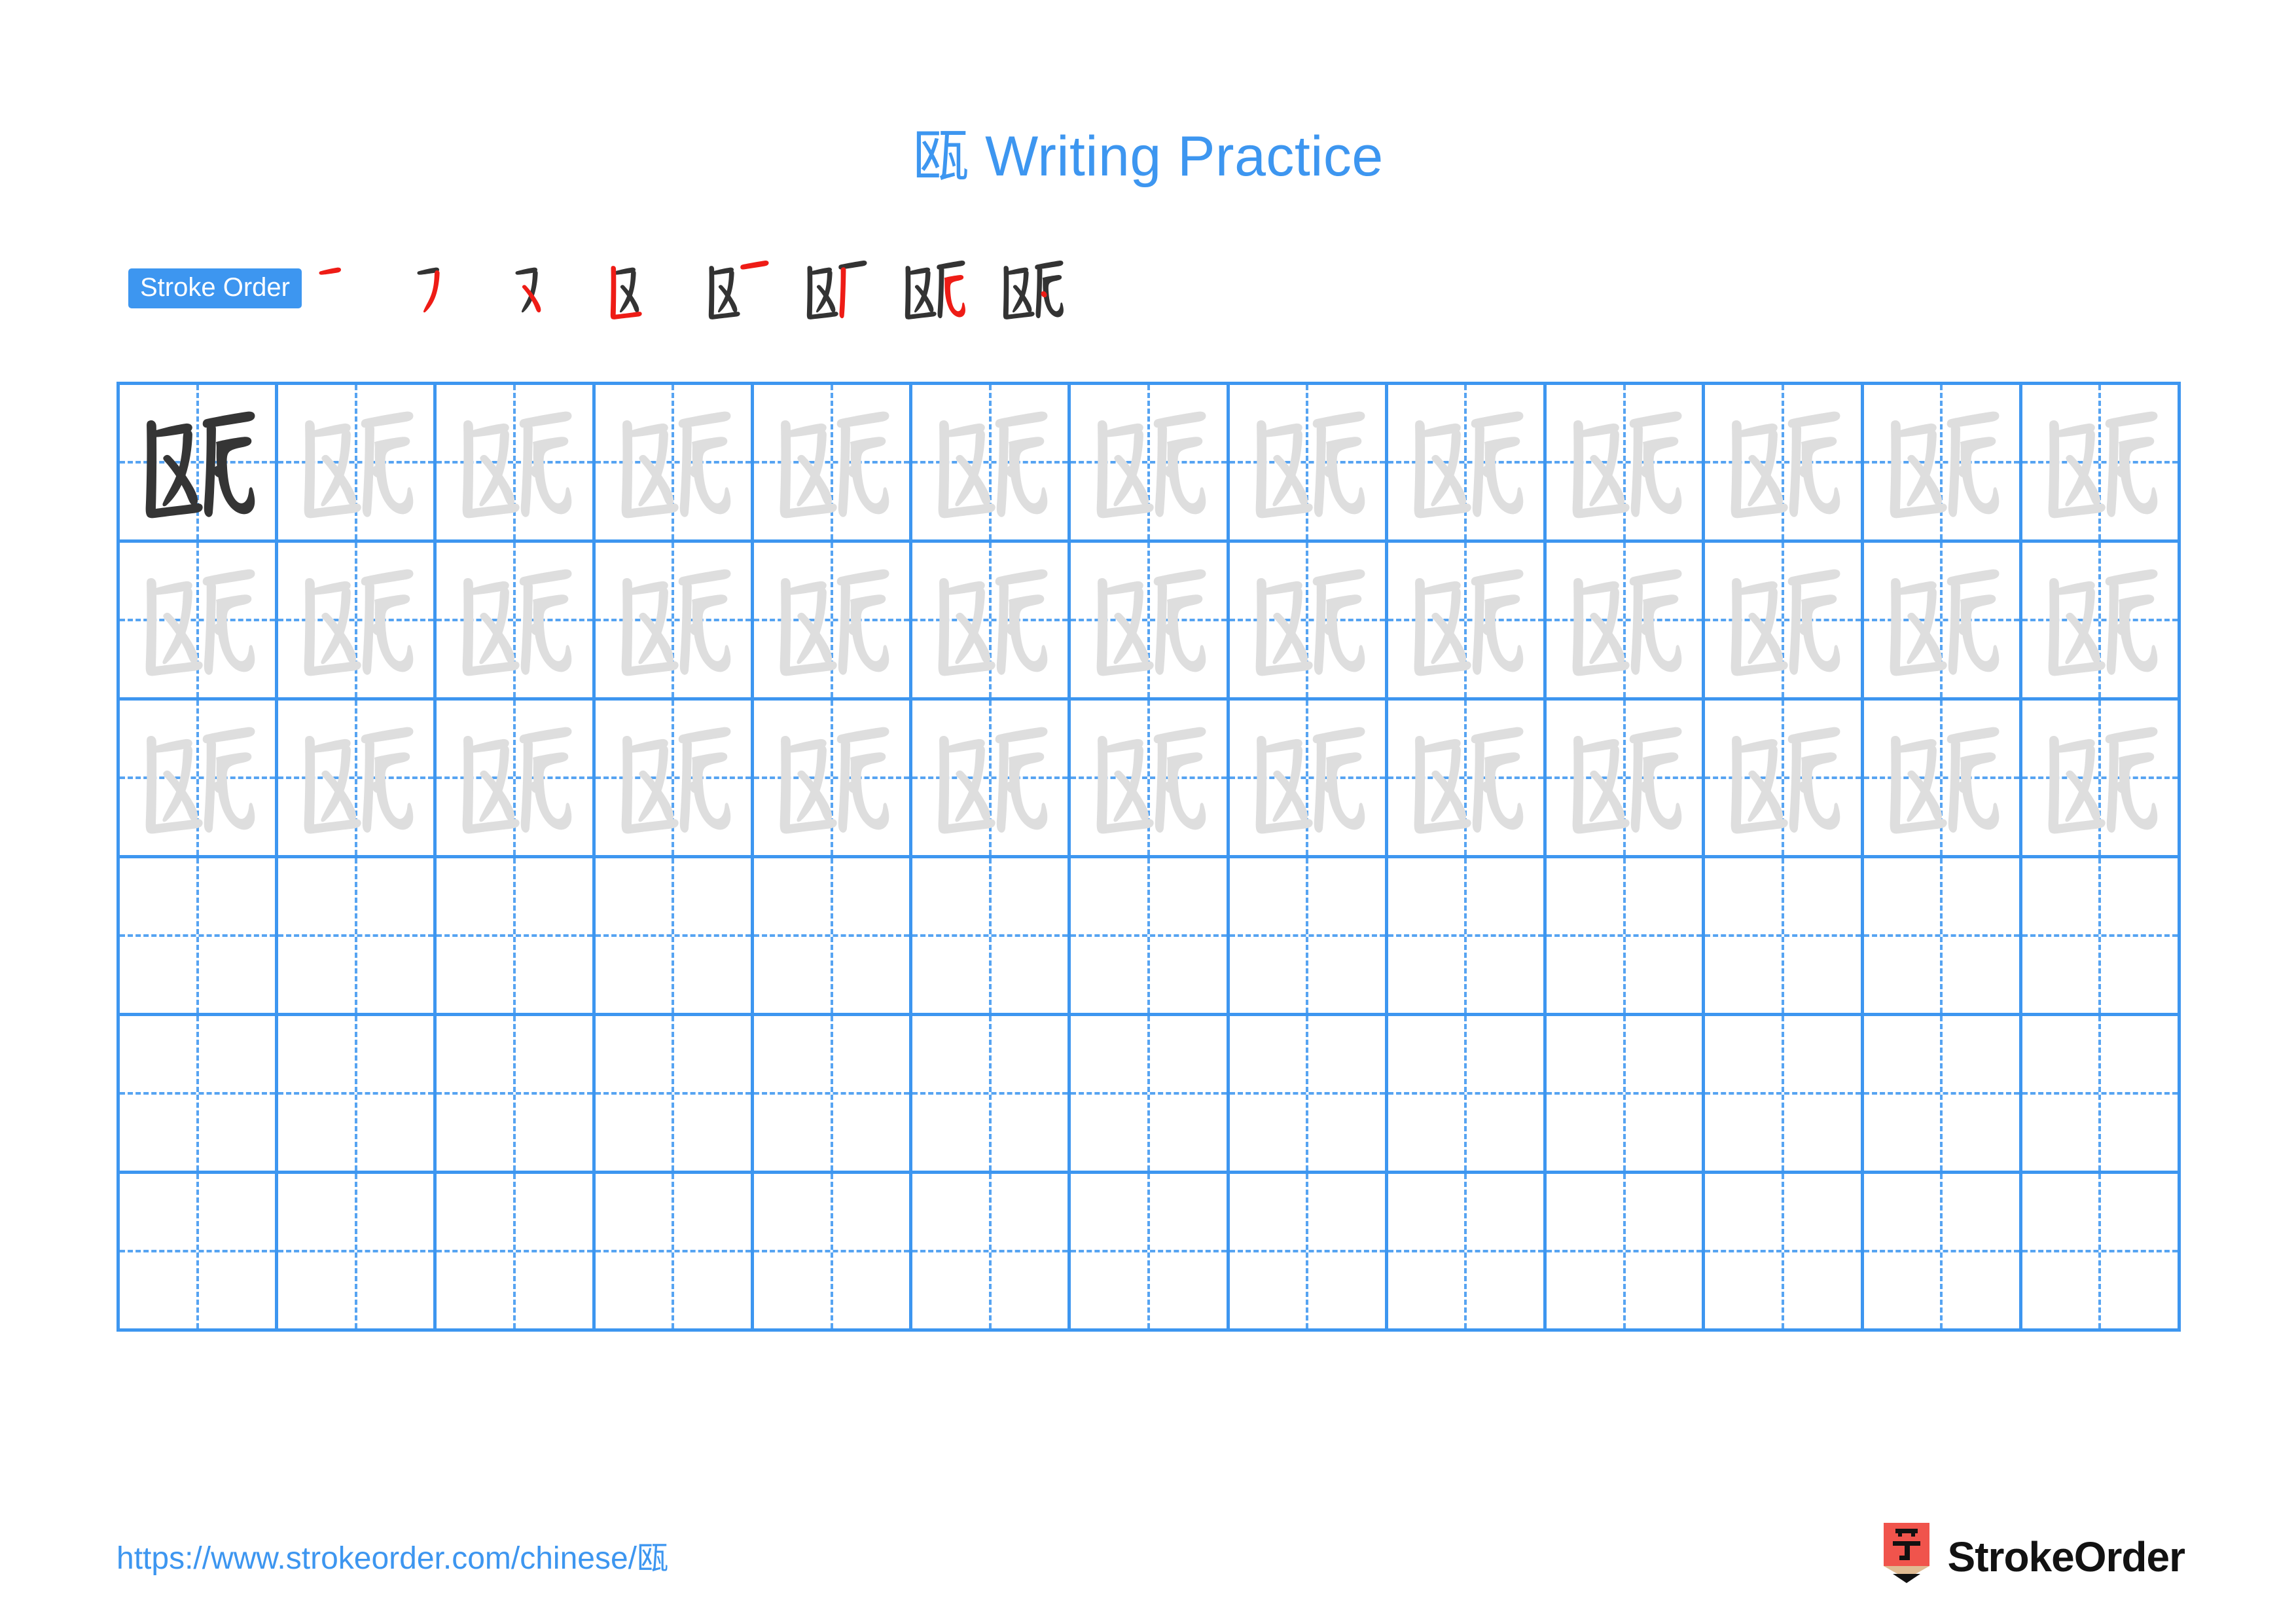 The width and height of the screenshot is (2296, 1623). Describe the element at coordinates (392, 1555) in the screenshot. I see `footer-url: https://www.strokeorder.com/chinese/瓯` at that location.